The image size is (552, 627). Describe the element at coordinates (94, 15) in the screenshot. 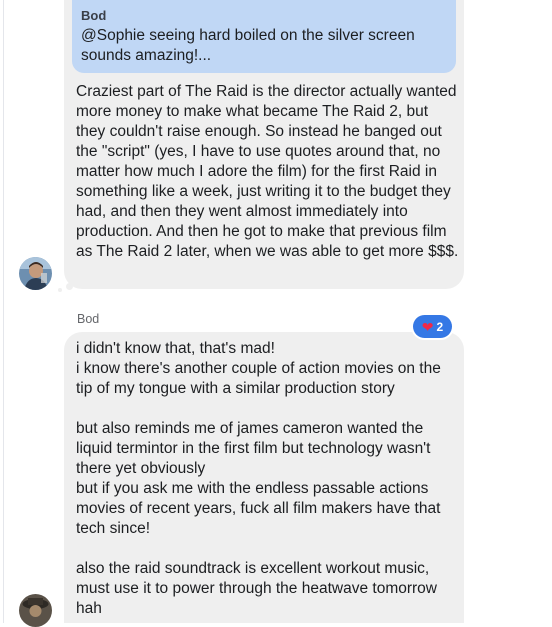

I see `quoted-author: Bod` at that location.